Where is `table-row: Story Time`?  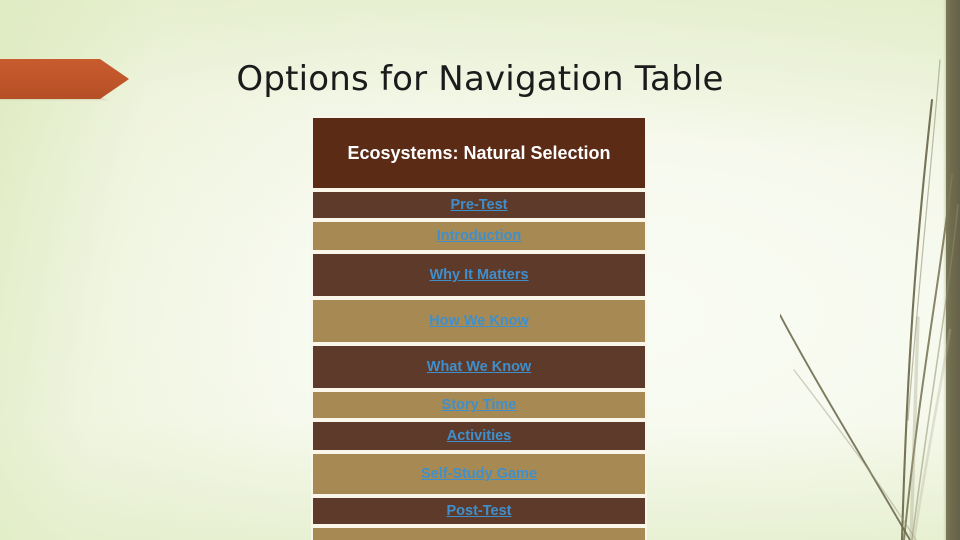
table-row: Story Time is located at coordinates (479, 405).